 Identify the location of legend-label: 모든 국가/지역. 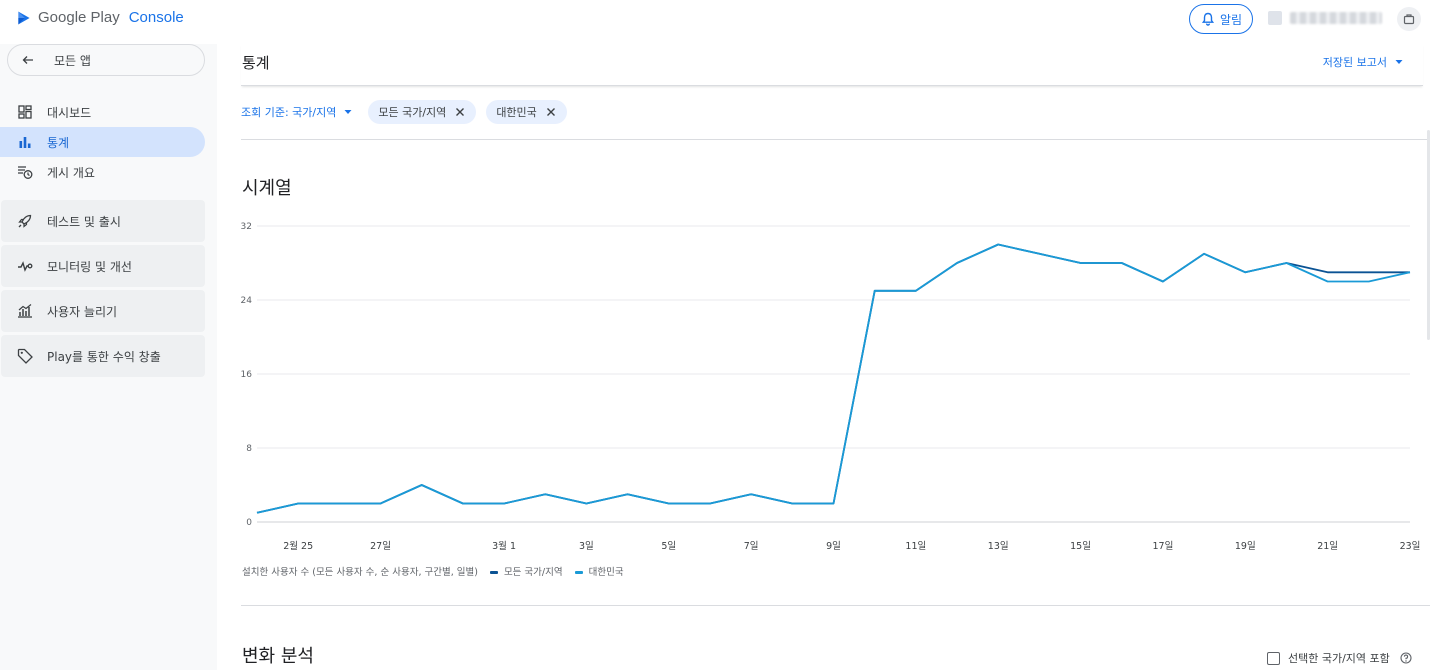
(533, 572).